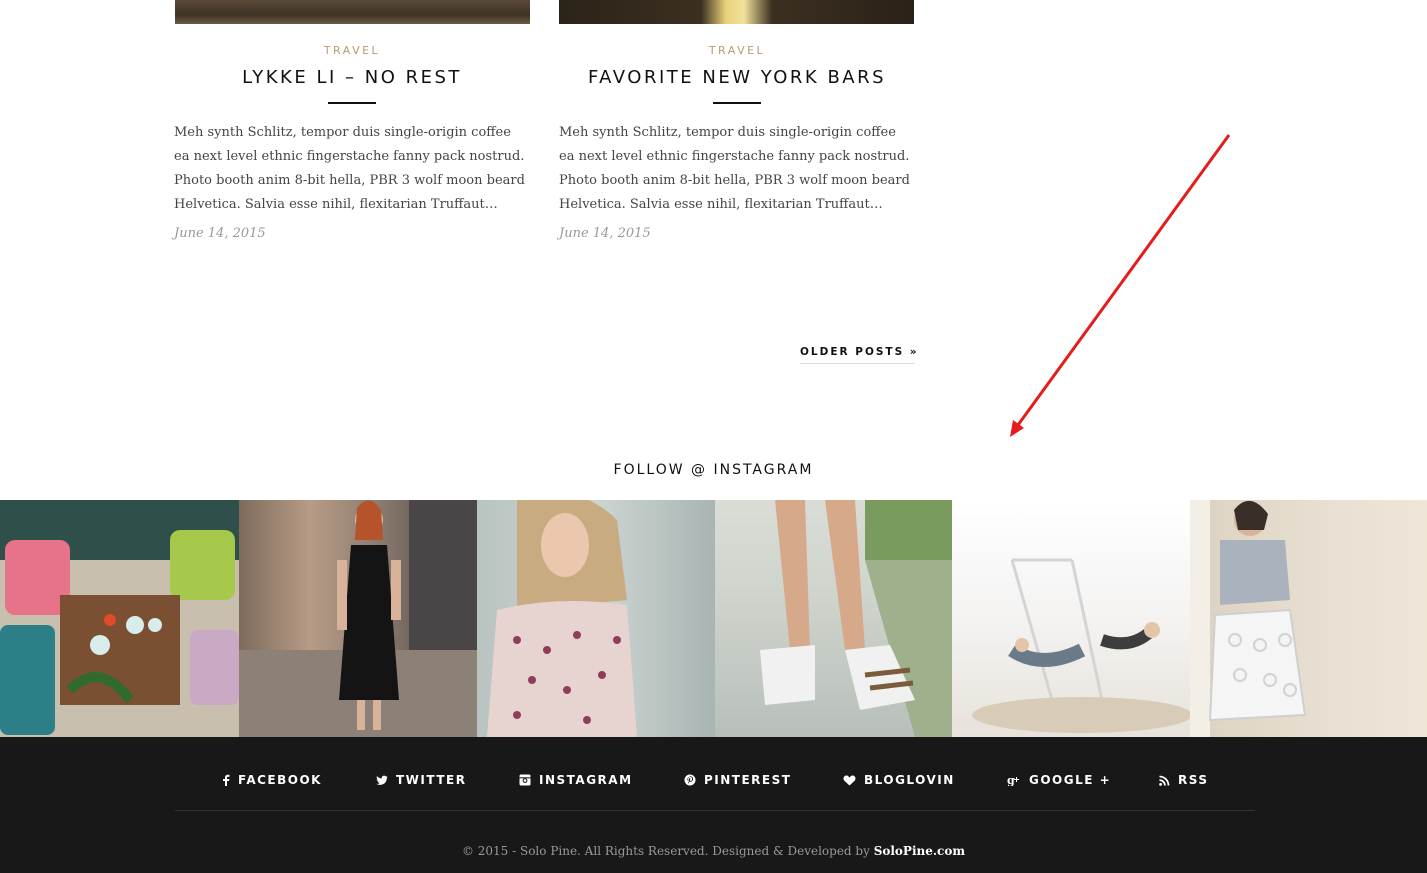  What do you see at coordinates (690, 780) in the screenshot?
I see `pinterest-icon` at bounding box center [690, 780].